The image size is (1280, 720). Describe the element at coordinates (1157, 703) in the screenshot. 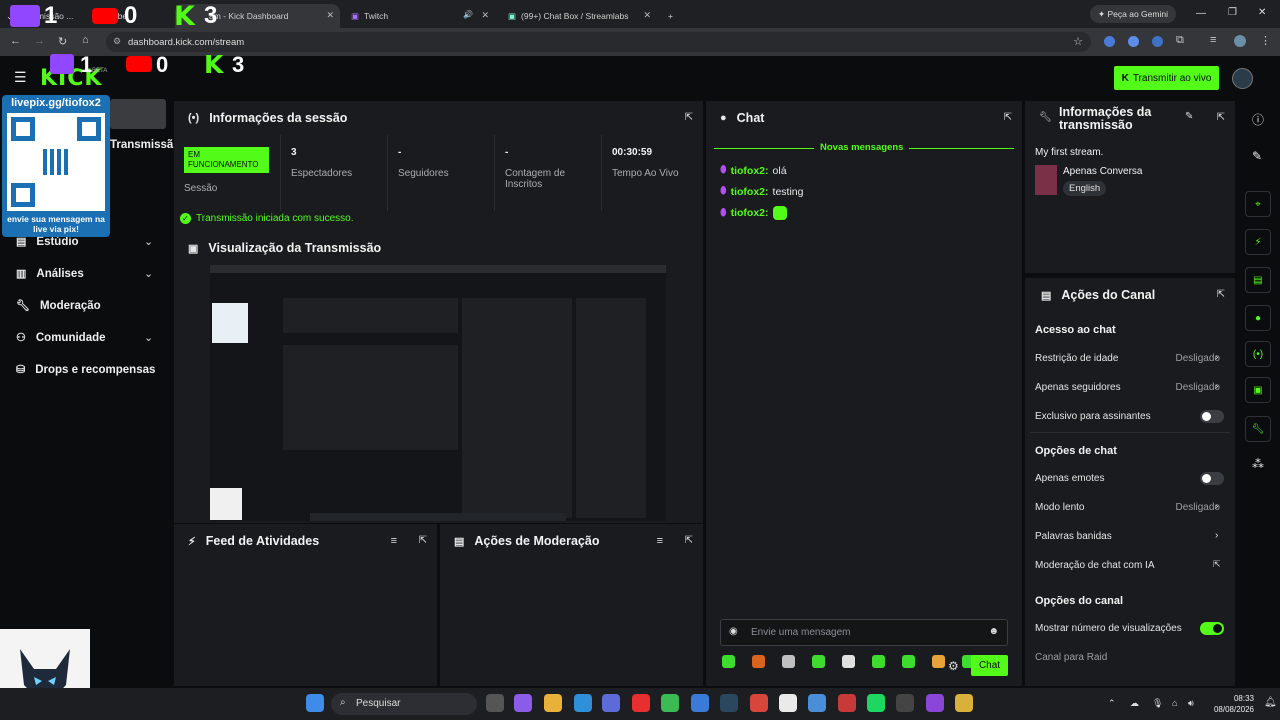

I see `microphone-icon: 🎙︎` at that location.